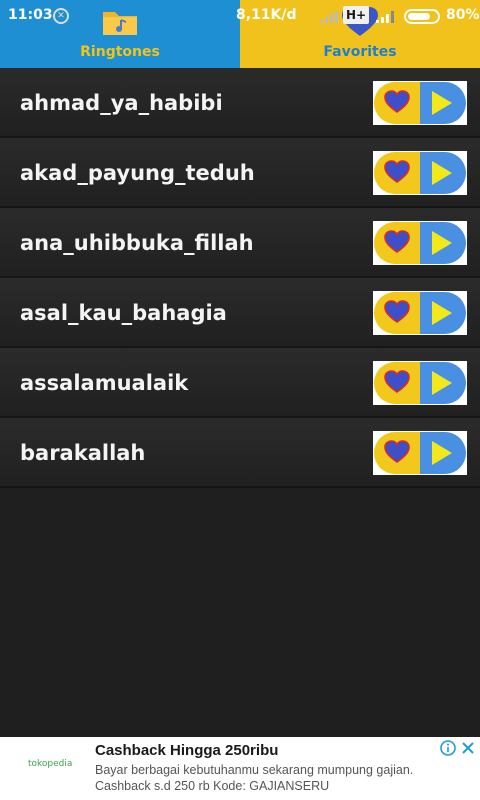  What do you see at coordinates (186, 750) in the screenshot?
I see `ad-title: Cashback Hingga 250ribu` at bounding box center [186, 750].